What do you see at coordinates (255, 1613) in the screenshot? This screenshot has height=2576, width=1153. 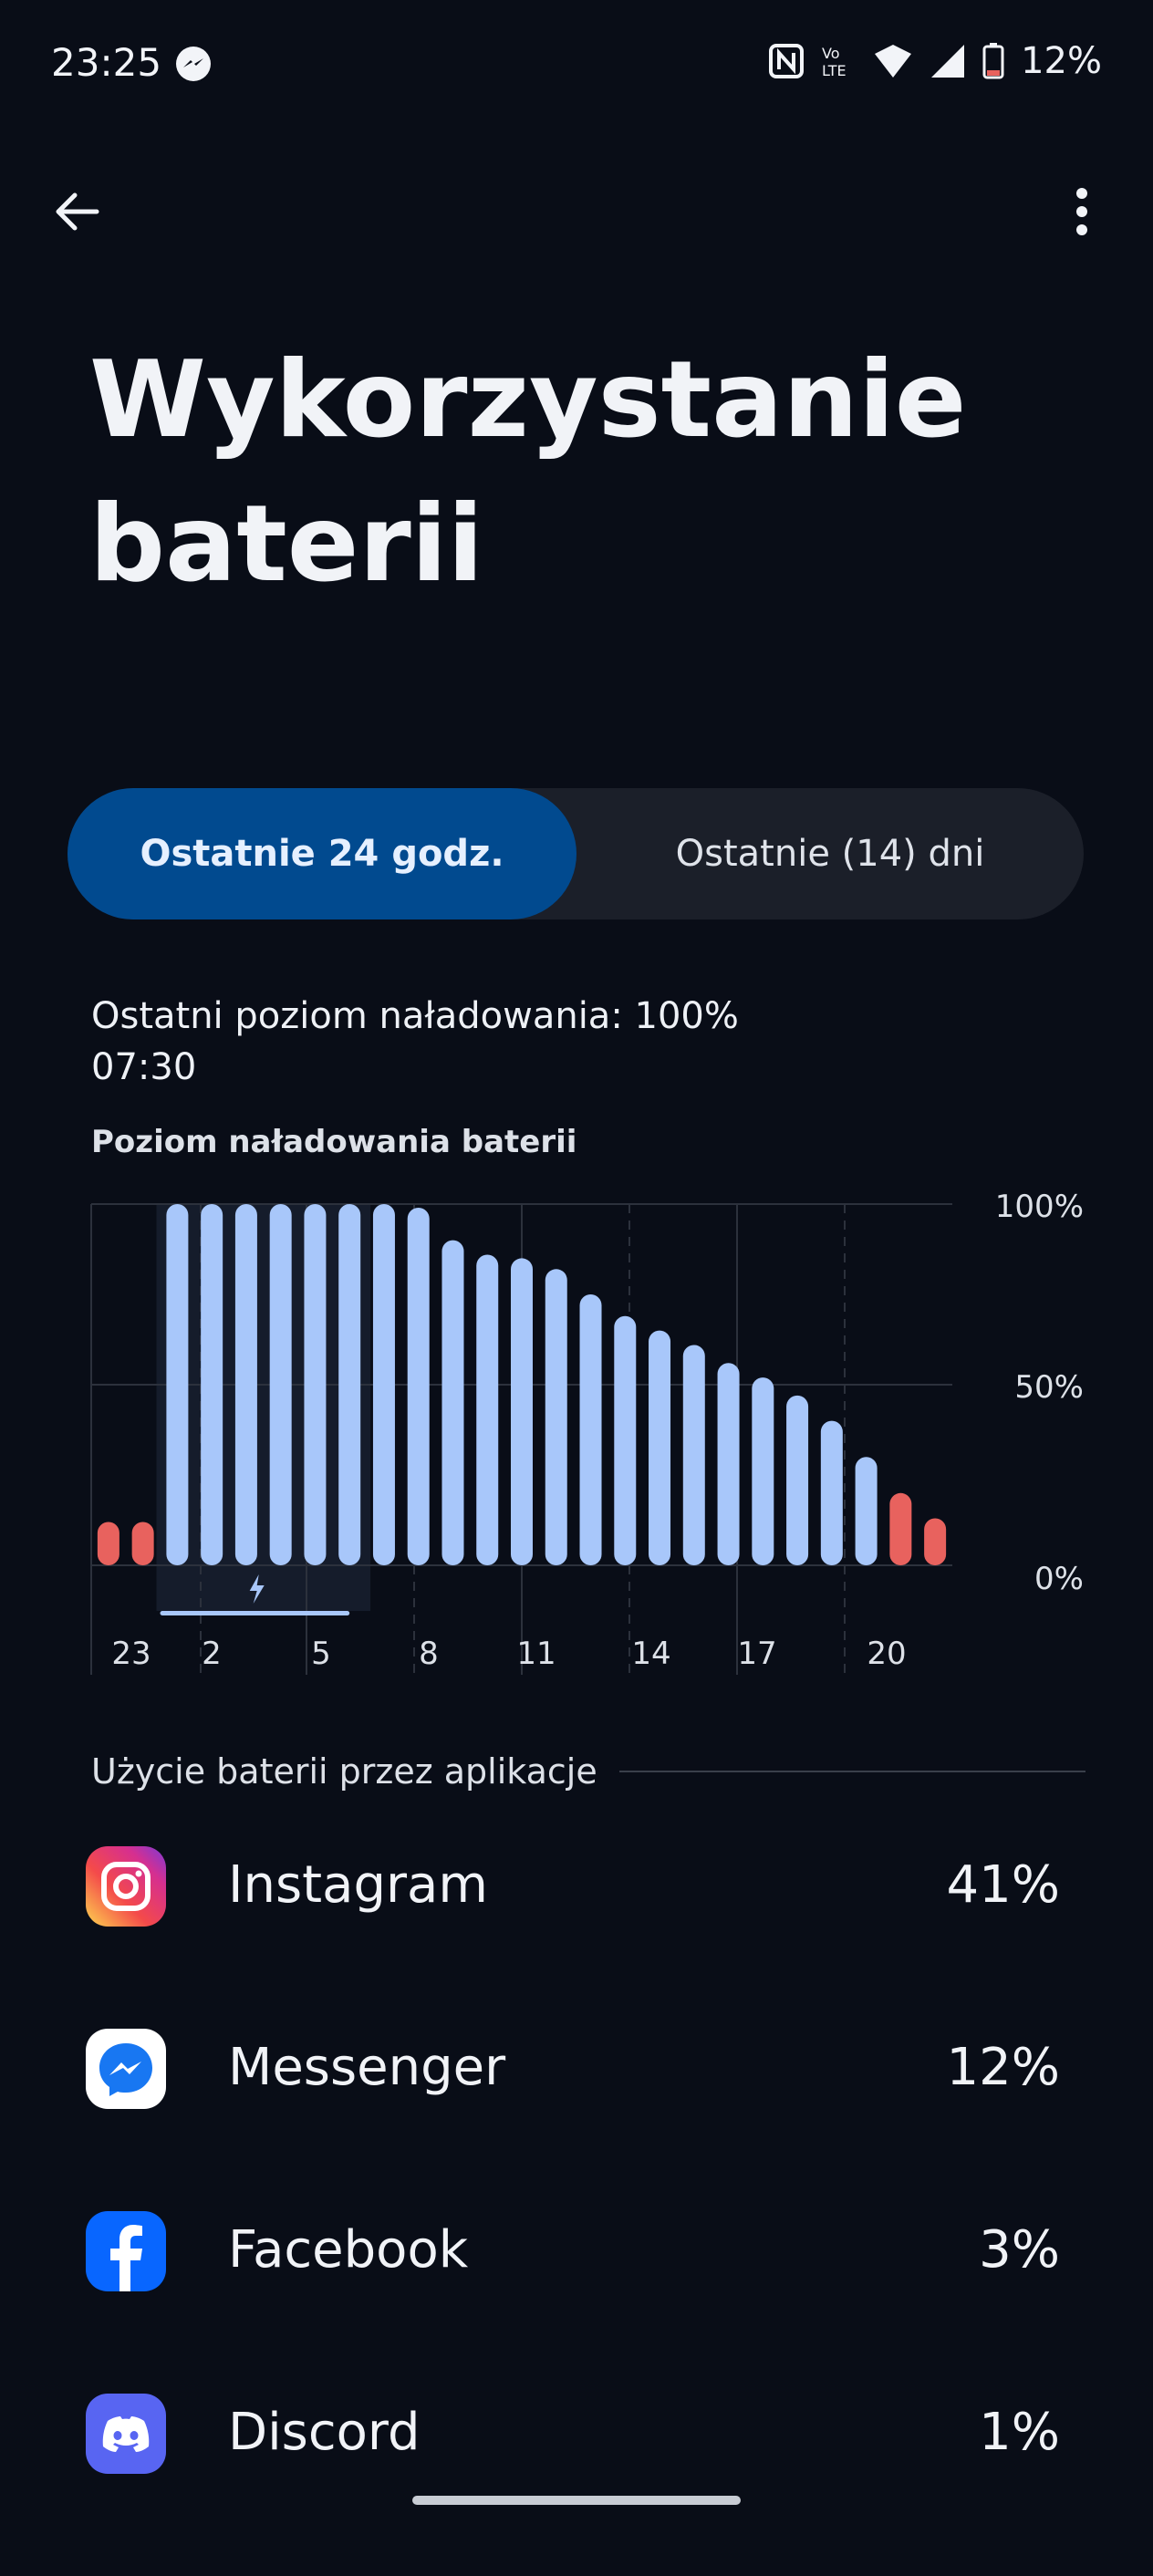 I see `charging-line` at bounding box center [255, 1613].